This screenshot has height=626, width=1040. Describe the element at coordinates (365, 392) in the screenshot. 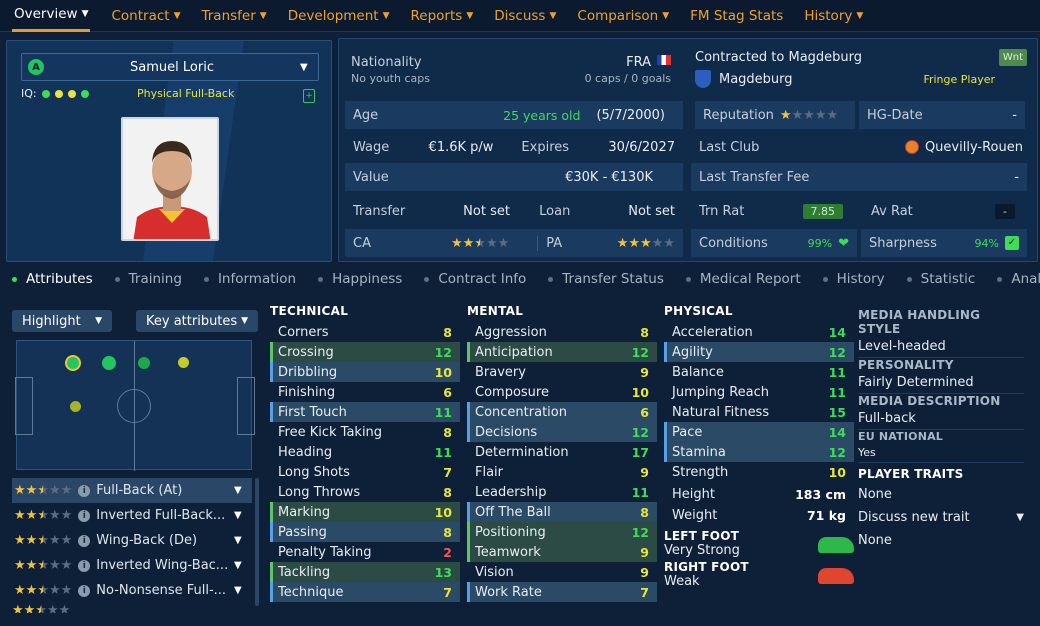

I see `attribute-row: Finishing 6` at that location.